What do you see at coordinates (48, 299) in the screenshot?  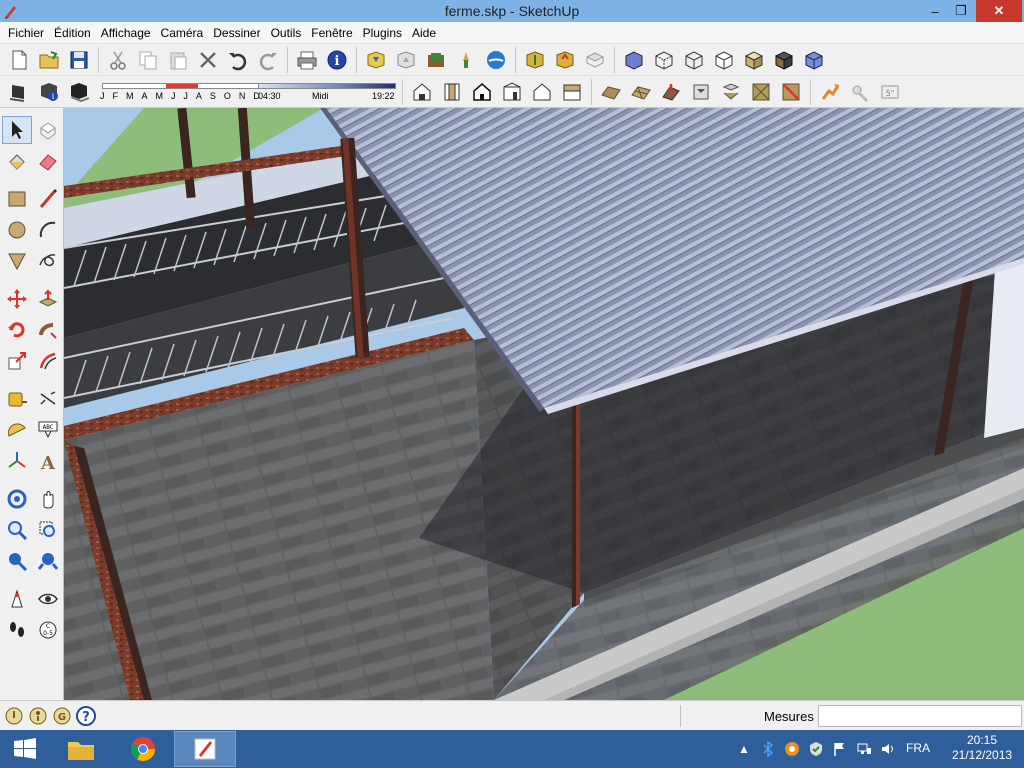 I see `push-pull-icon` at bounding box center [48, 299].